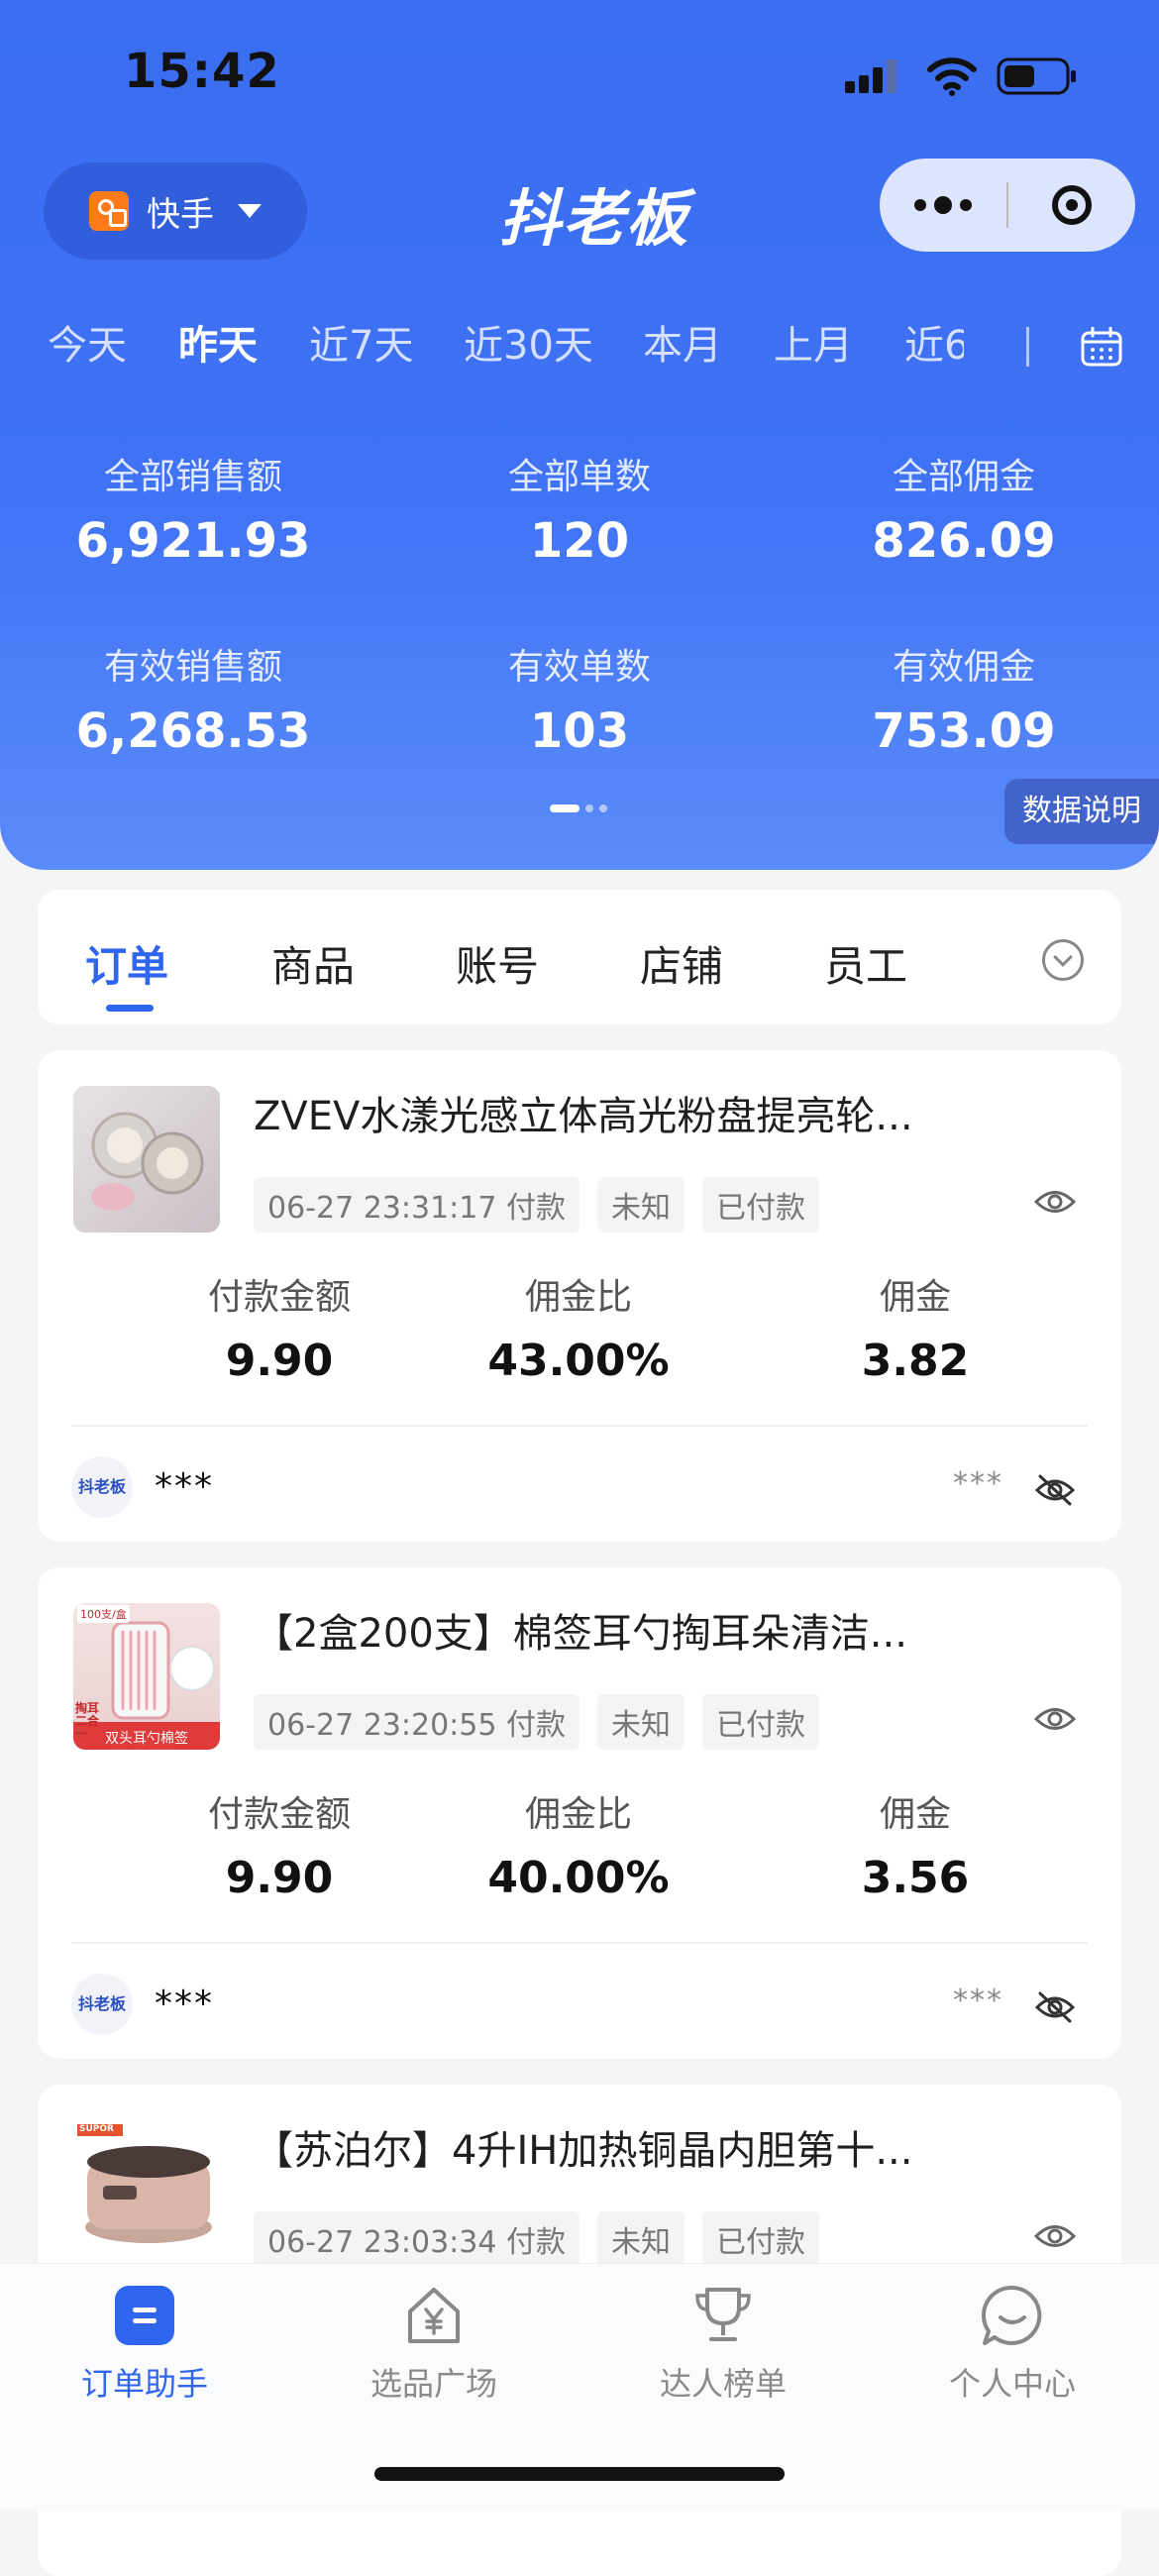 Image resolution: width=1159 pixels, height=2576 pixels. What do you see at coordinates (594, 218) in the screenshot?
I see `app-title: 抖老板` at bounding box center [594, 218].